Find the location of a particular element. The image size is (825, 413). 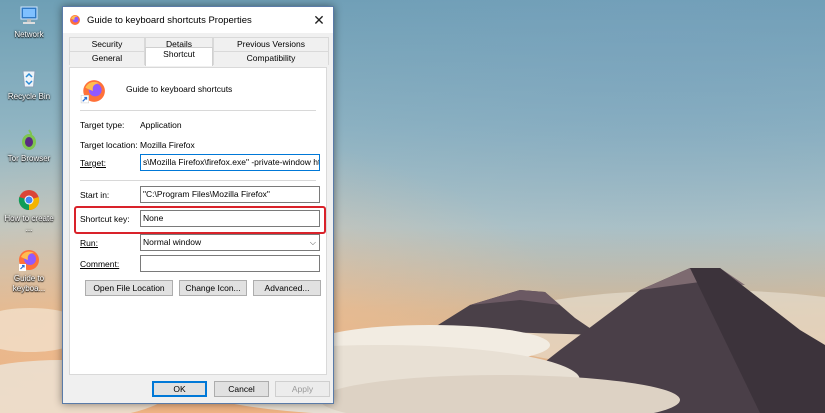

desktop-icon-label: Tor Browser is located at coordinates (29, 158).